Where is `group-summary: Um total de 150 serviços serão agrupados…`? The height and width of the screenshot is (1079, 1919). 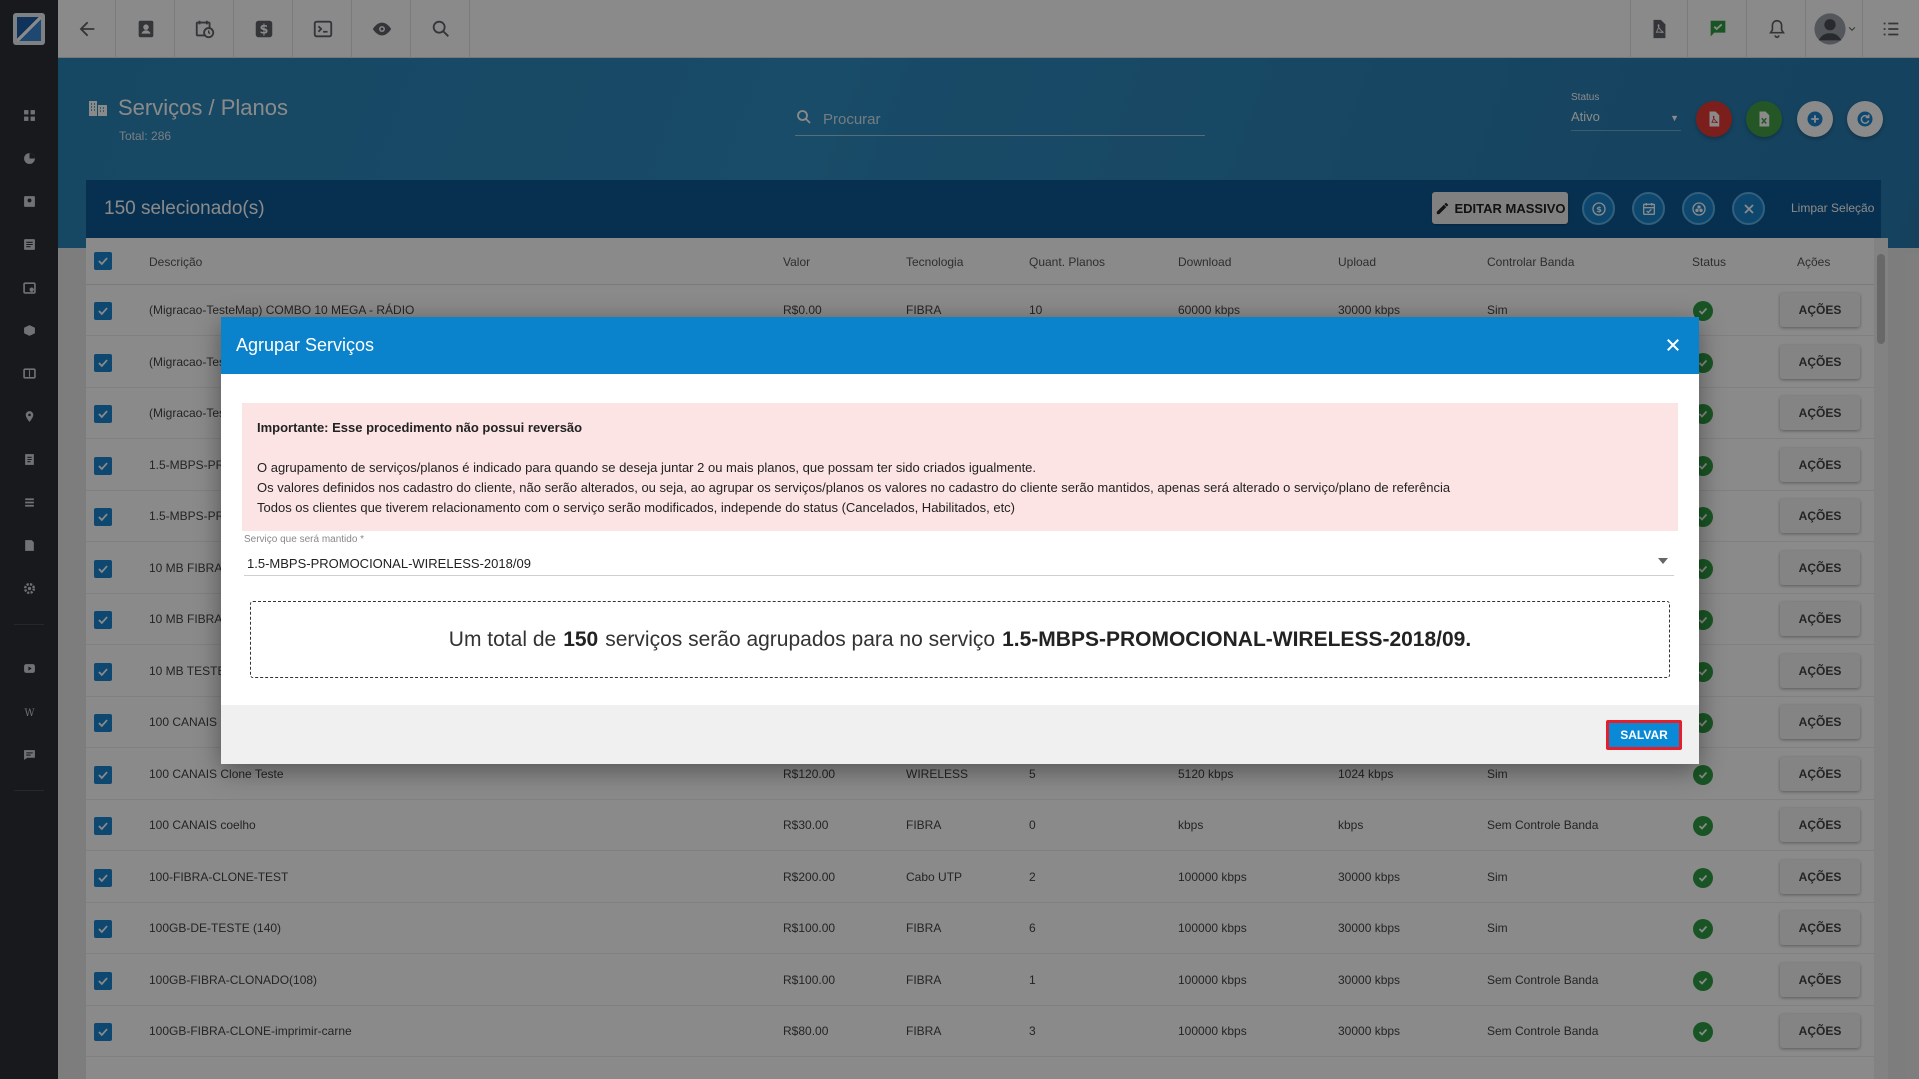
group-summary: Um total de 150 serviços serão agrupados… is located at coordinates (960, 639).